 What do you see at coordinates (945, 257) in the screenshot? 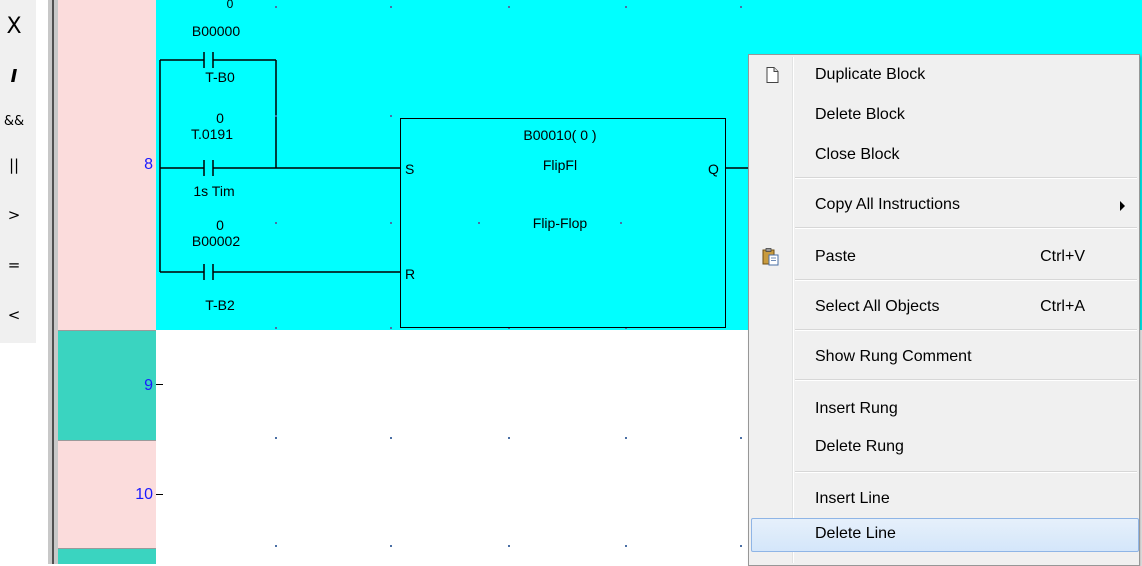
I see `menu-item-paste: Paste Ctrl+V` at bounding box center [945, 257].